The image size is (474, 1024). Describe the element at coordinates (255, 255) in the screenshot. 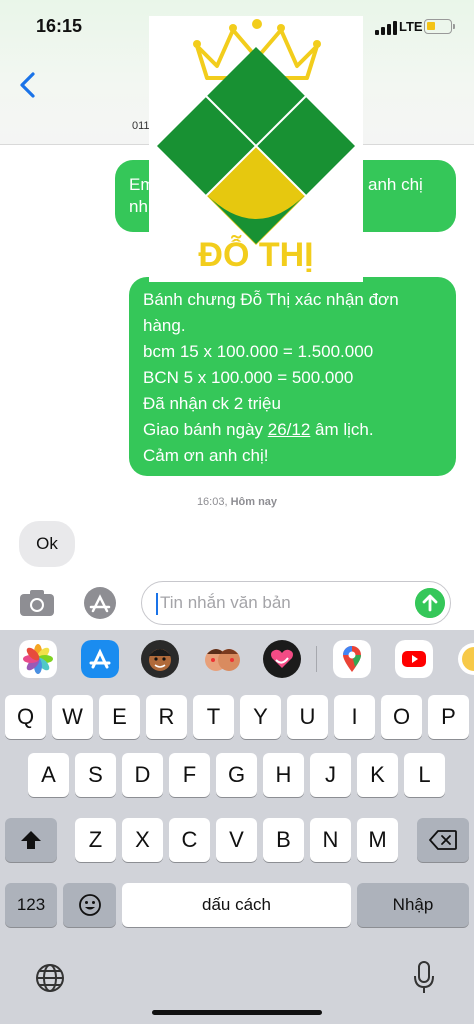

I see `logo-text: ĐỖ THỊ` at that location.